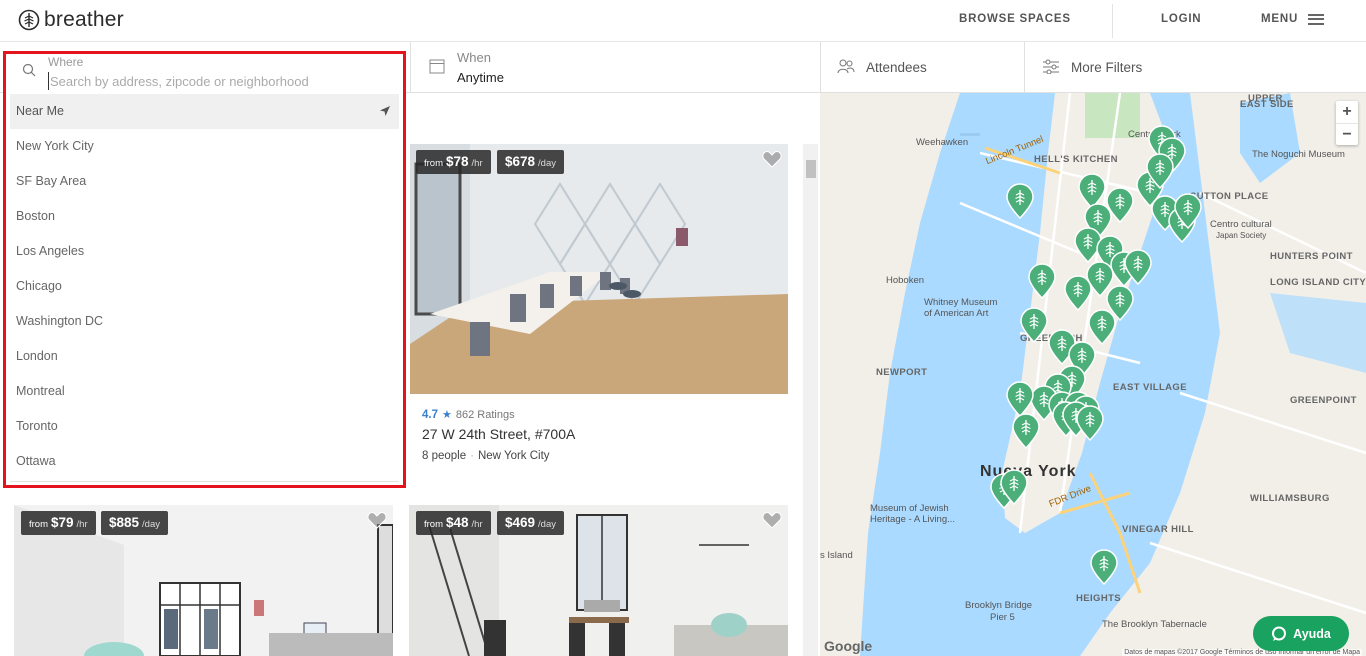 This screenshot has width=1366, height=656. Describe the element at coordinates (437, 66) in the screenshot. I see `calendar-icon` at that location.